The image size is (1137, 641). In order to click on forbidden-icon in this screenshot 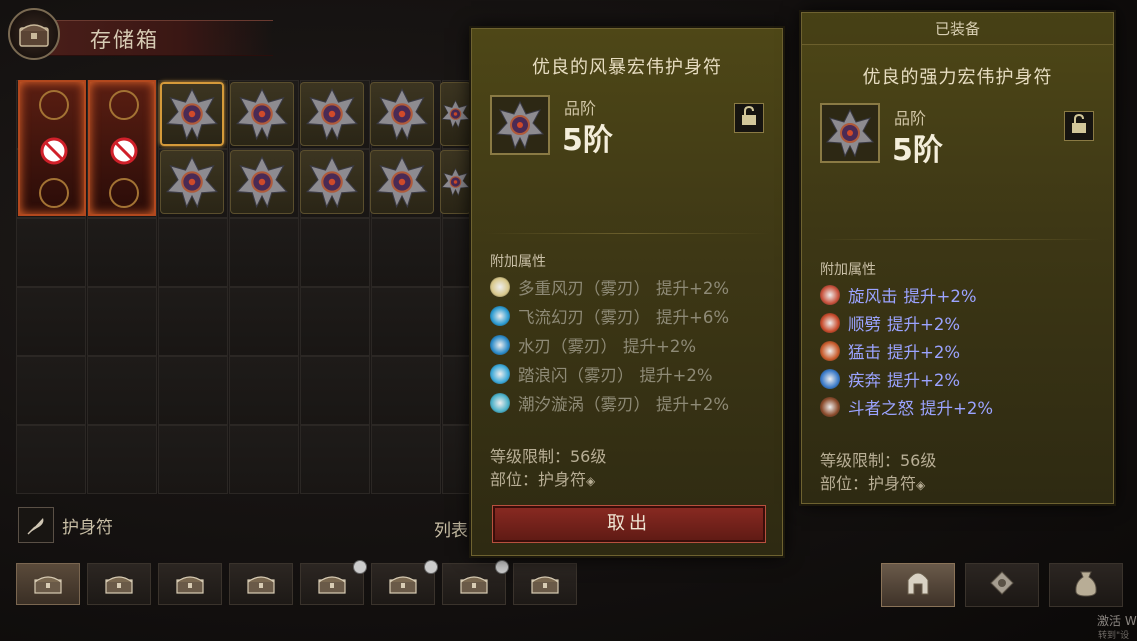, I will do `click(124, 153)`.